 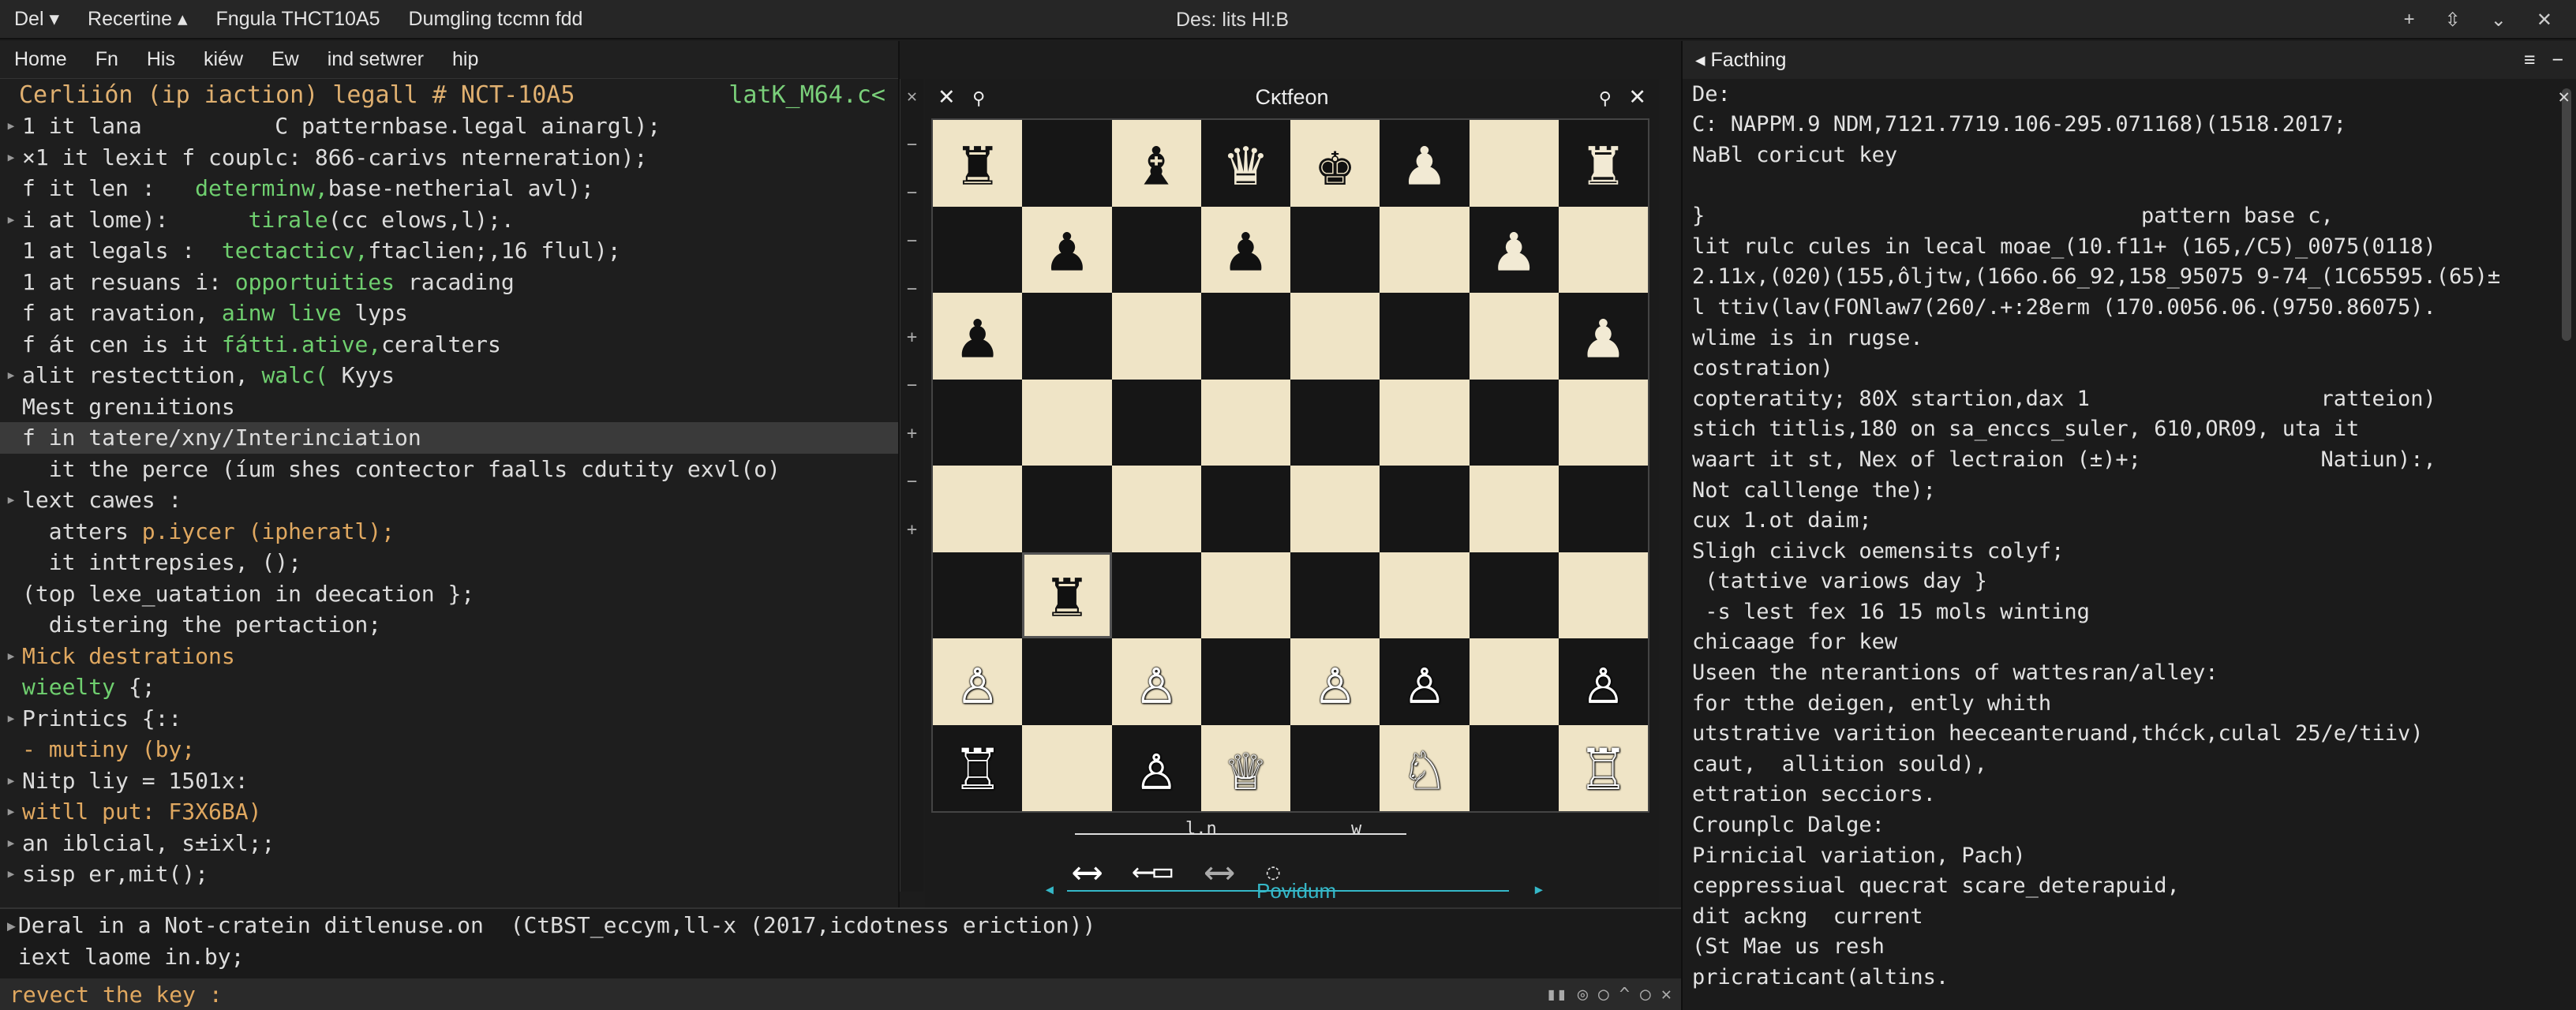 What do you see at coordinates (1424, 767) in the screenshot?
I see `white-knight-piece: ♘` at bounding box center [1424, 767].